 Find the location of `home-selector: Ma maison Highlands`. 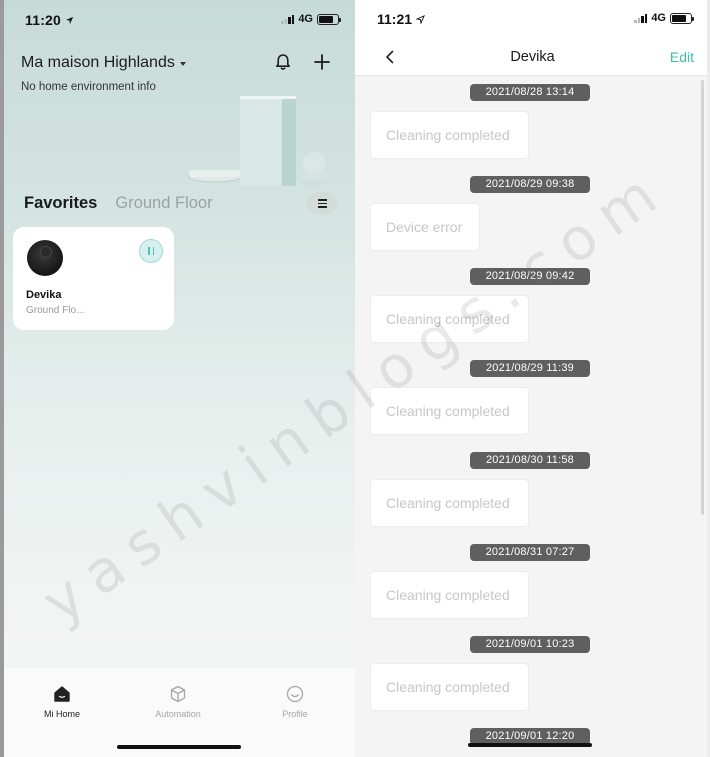

home-selector: Ma maison Highlands is located at coordinates (103, 63).